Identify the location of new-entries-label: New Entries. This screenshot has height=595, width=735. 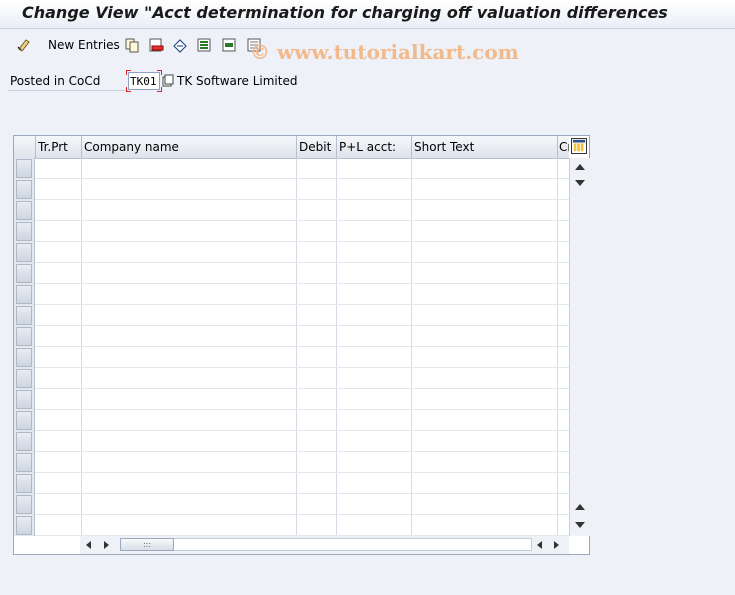
(84, 45).